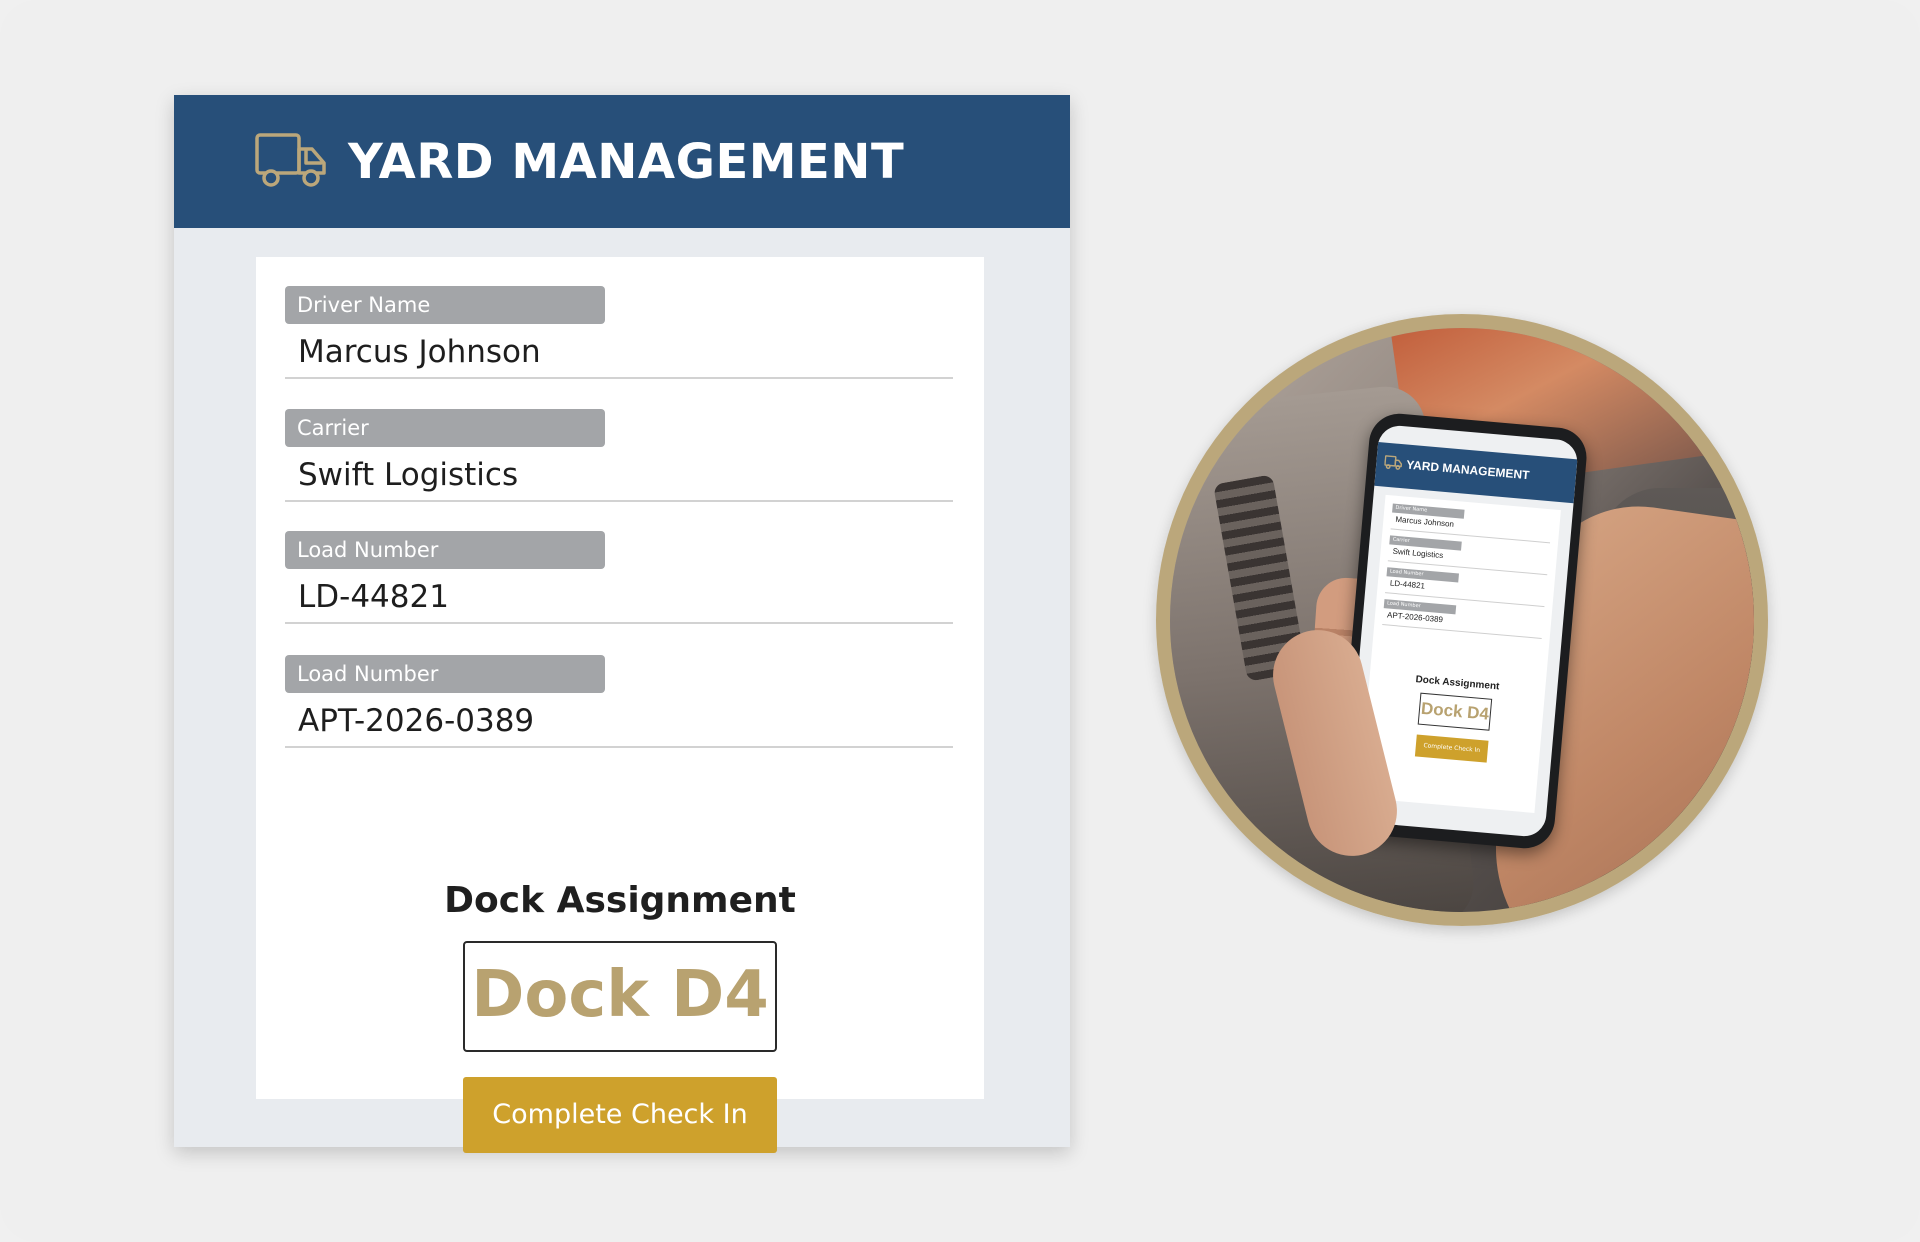  Describe the element at coordinates (620, 1115) in the screenshot. I see `complete-check-in-button: Complete Check In` at that location.